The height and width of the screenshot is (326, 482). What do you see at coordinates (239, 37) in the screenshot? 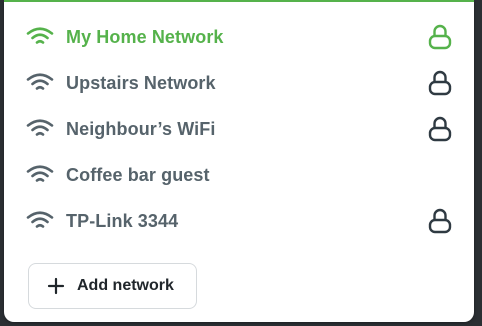
I see `network-item-my-home-network: My Home Network` at bounding box center [239, 37].